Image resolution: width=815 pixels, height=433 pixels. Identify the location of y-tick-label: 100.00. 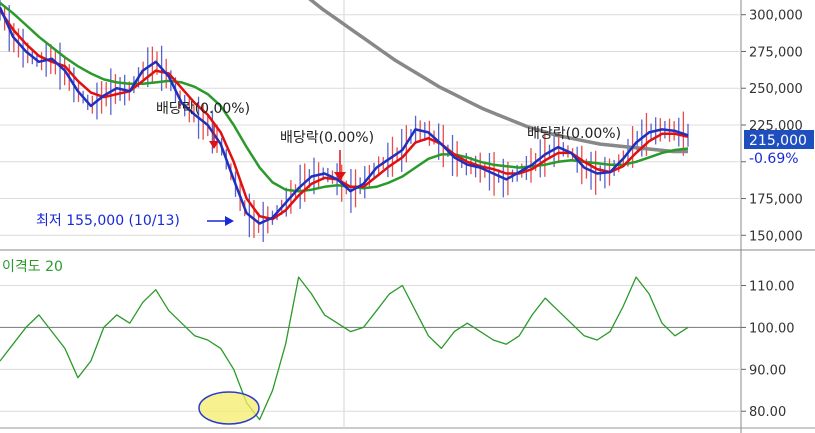
(772, 328).